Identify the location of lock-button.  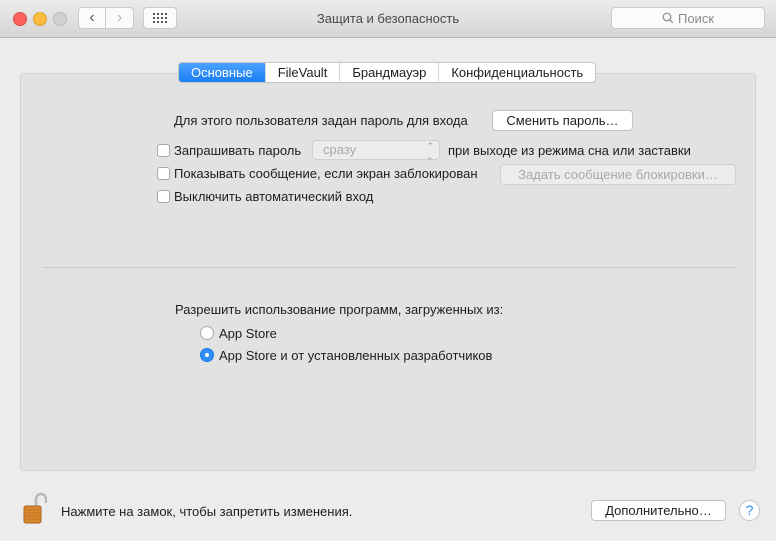
(35, 508).